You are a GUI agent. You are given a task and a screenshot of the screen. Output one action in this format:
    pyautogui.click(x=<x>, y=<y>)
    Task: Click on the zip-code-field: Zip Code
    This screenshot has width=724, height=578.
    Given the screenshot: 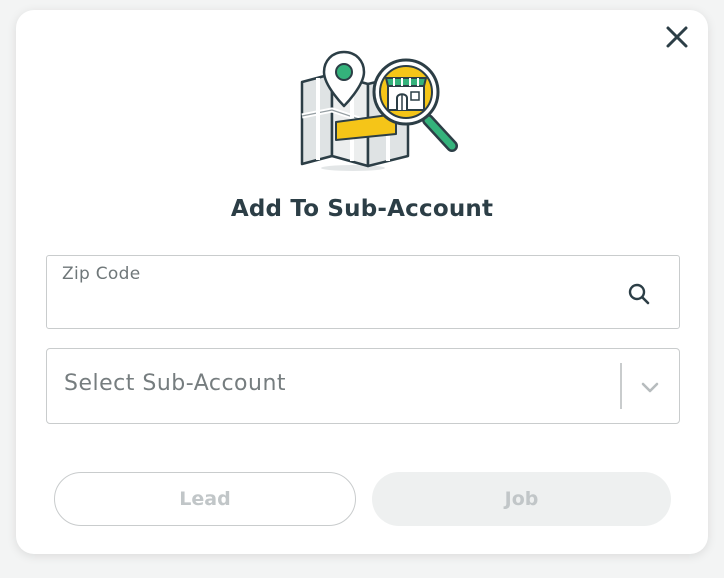 What is the action you would take?
    pyautogui.click(x=363, y=292)
    